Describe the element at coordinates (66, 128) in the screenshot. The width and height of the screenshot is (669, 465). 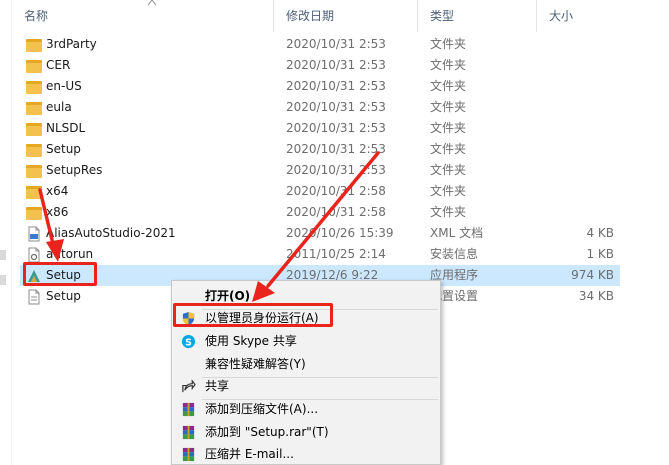
I see `file-name: NLSDL` at that location.